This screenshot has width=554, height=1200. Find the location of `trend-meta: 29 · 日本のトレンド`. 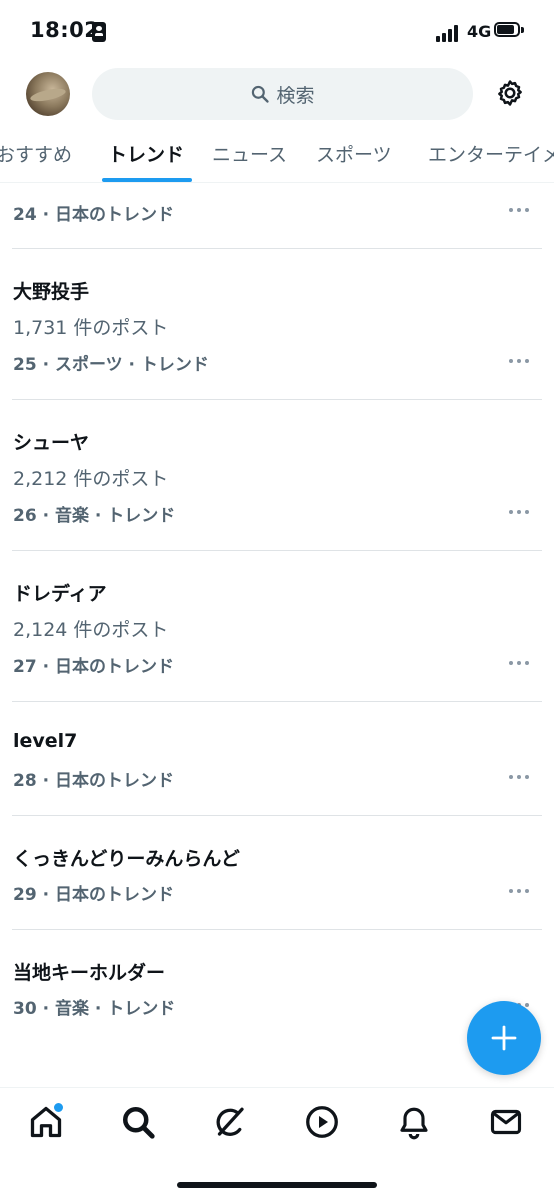

trend-meta: 29 · 日本のトレンド is located at coordinates (93, 895).